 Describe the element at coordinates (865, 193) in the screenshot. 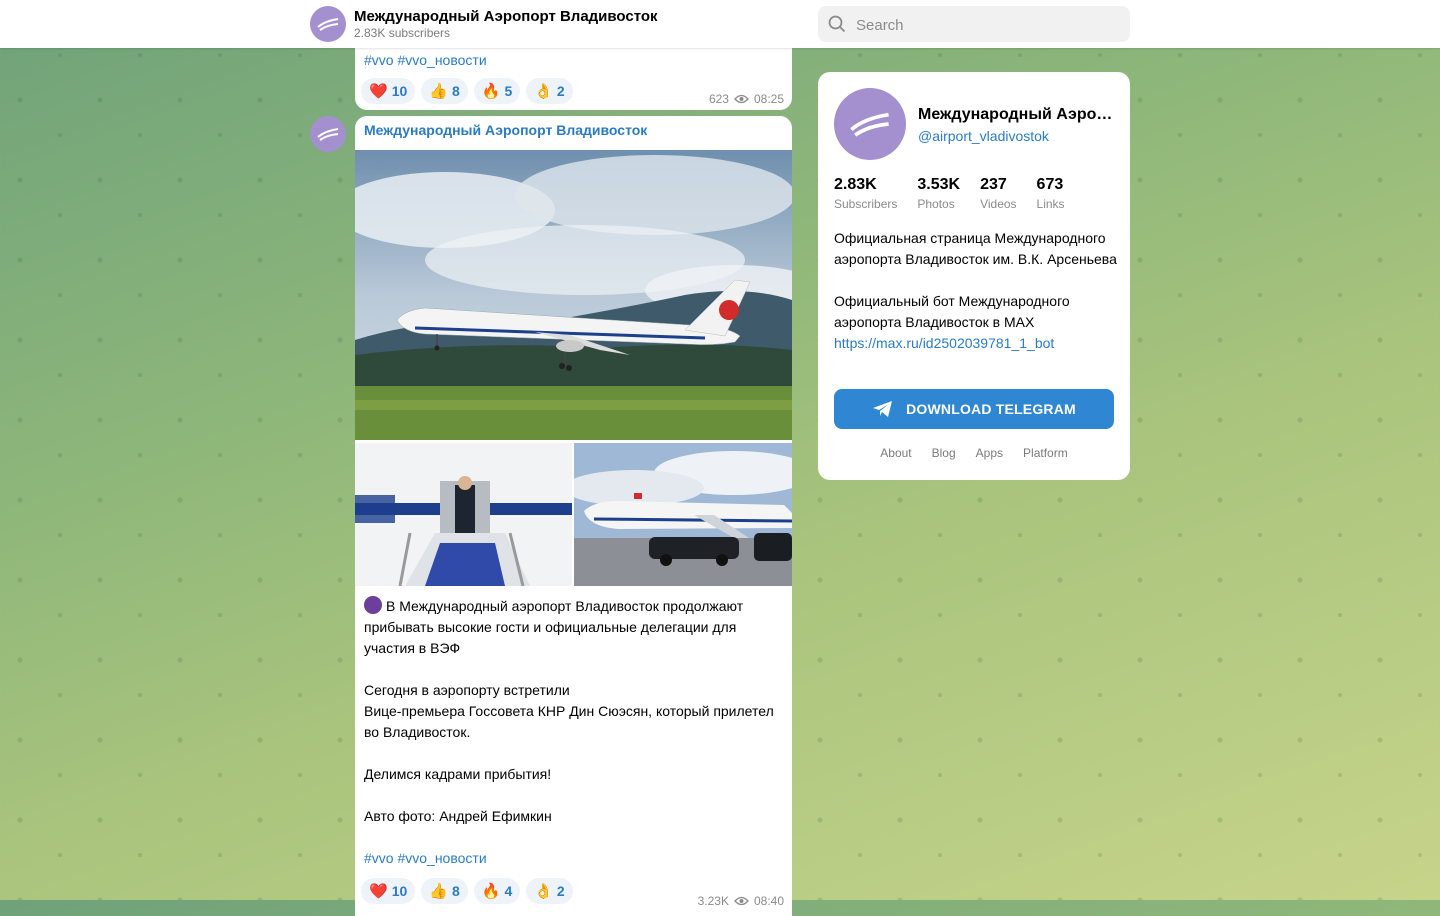

I see `stat-subscribers: 2.83K Subscribers` at that location.